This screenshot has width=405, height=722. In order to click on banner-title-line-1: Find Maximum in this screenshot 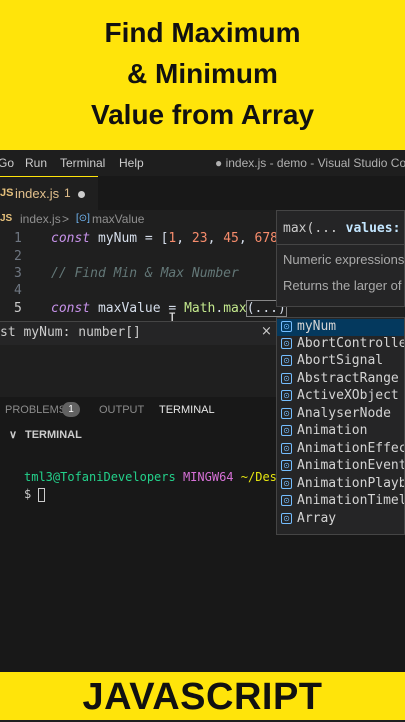, I will do `click(202, 32)`.